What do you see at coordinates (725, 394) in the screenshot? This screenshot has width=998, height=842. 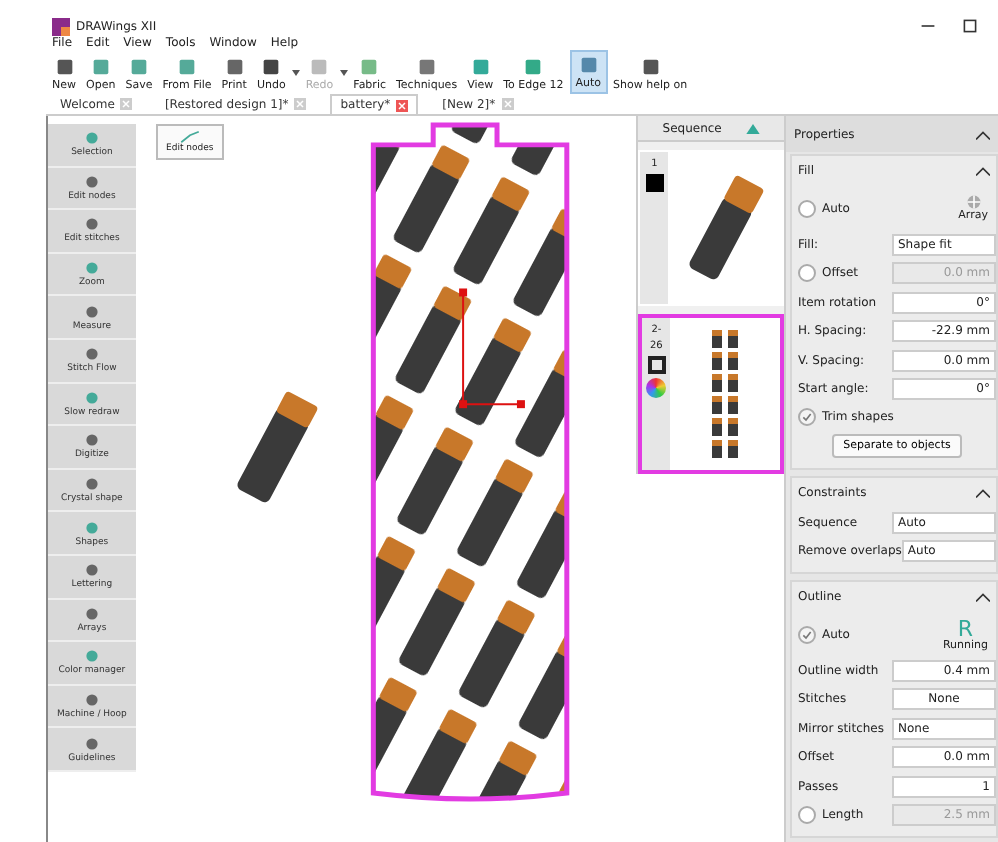 I see `pattern-thumbnail` at bounding box center [725, 394].